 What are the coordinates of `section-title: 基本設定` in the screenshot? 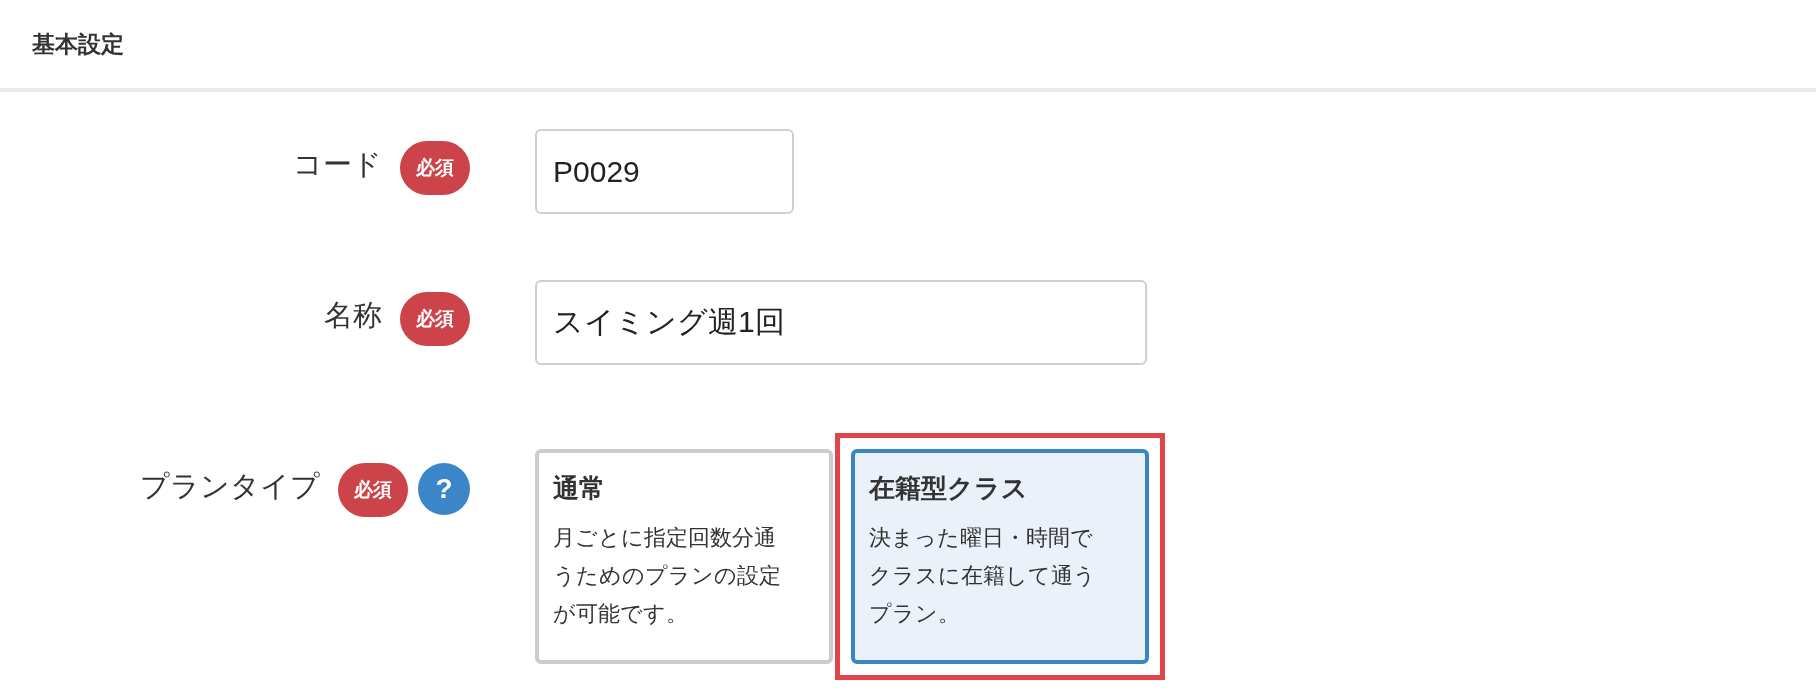 It's located at (78, 44).